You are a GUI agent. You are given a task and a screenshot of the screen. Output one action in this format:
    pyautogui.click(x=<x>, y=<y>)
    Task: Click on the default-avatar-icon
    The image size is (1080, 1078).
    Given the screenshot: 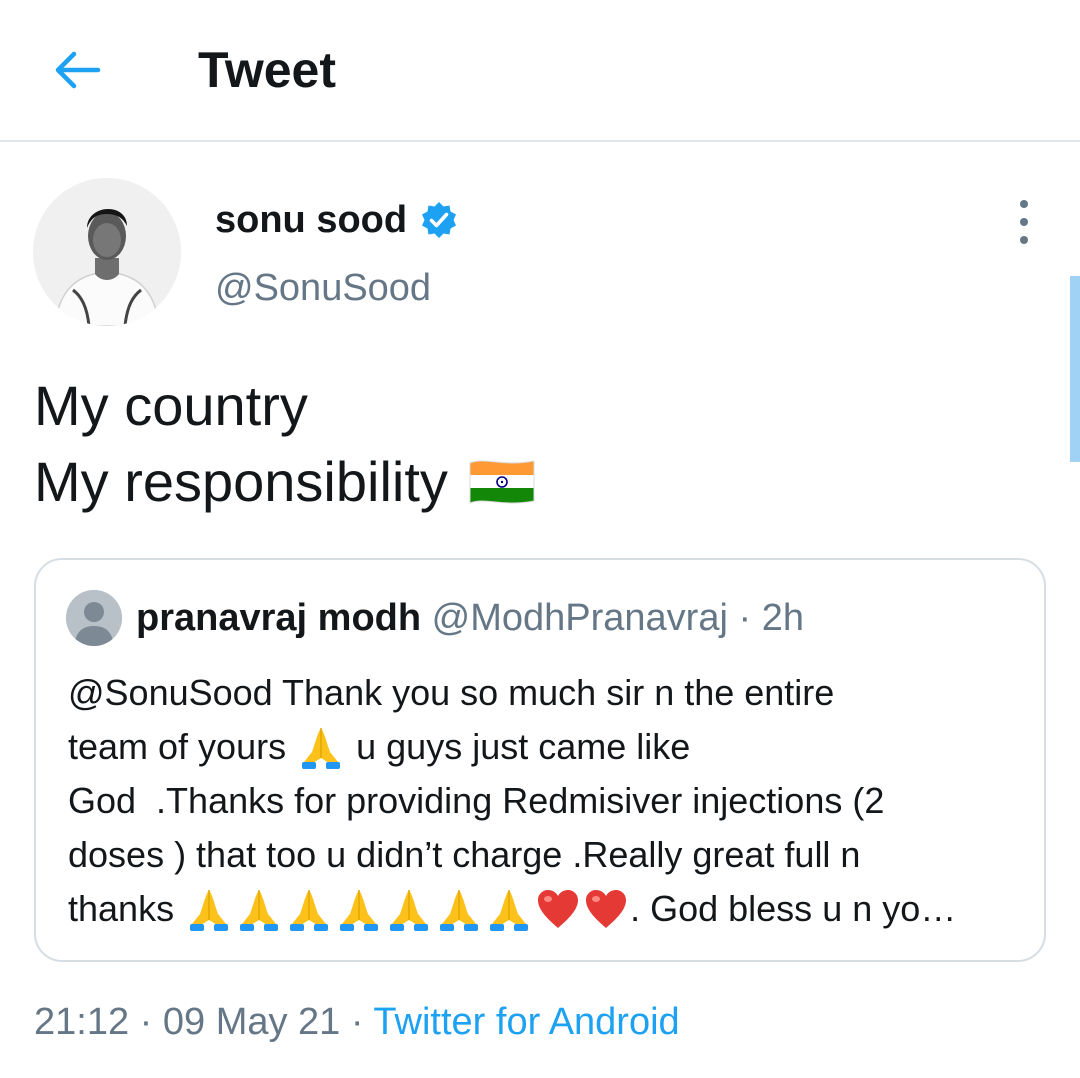 What is the action you would take?
    pyautogui.click(x=94, y=618)
    